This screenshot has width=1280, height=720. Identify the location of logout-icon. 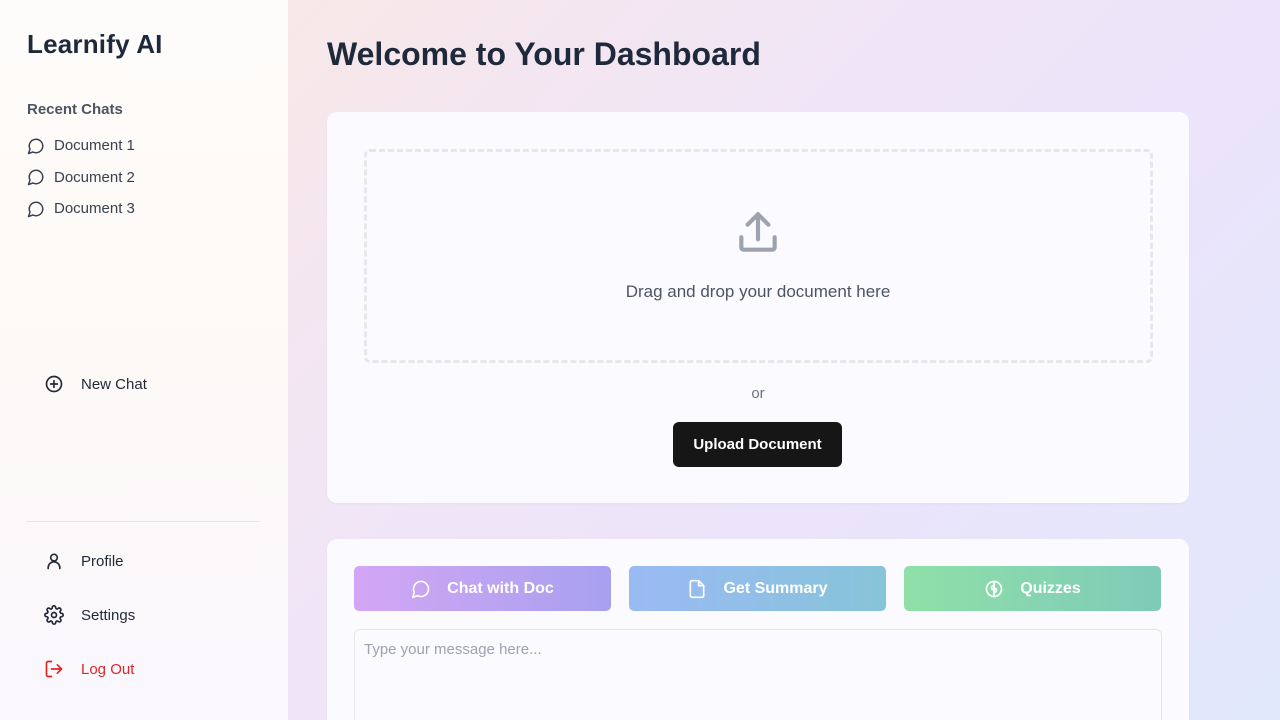
(54, 669).